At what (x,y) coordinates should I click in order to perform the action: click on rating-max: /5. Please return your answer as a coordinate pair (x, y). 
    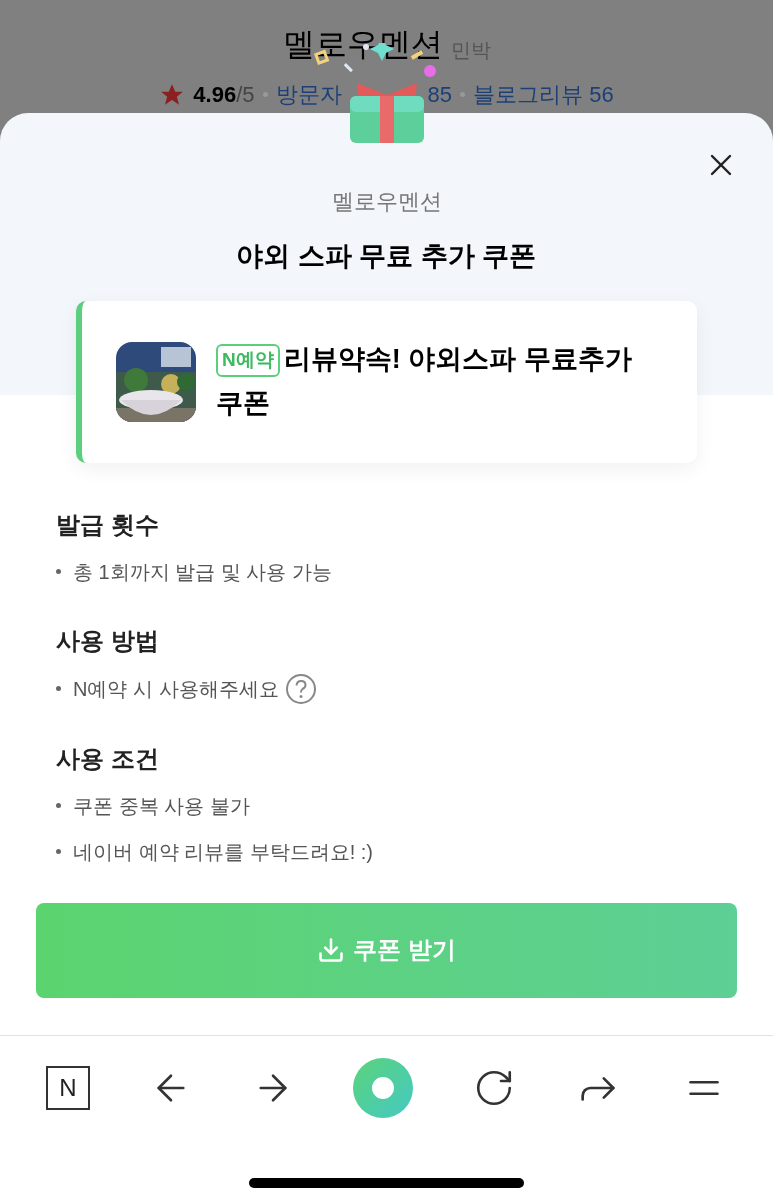
    Looking at the image, I should click on (245, 95).